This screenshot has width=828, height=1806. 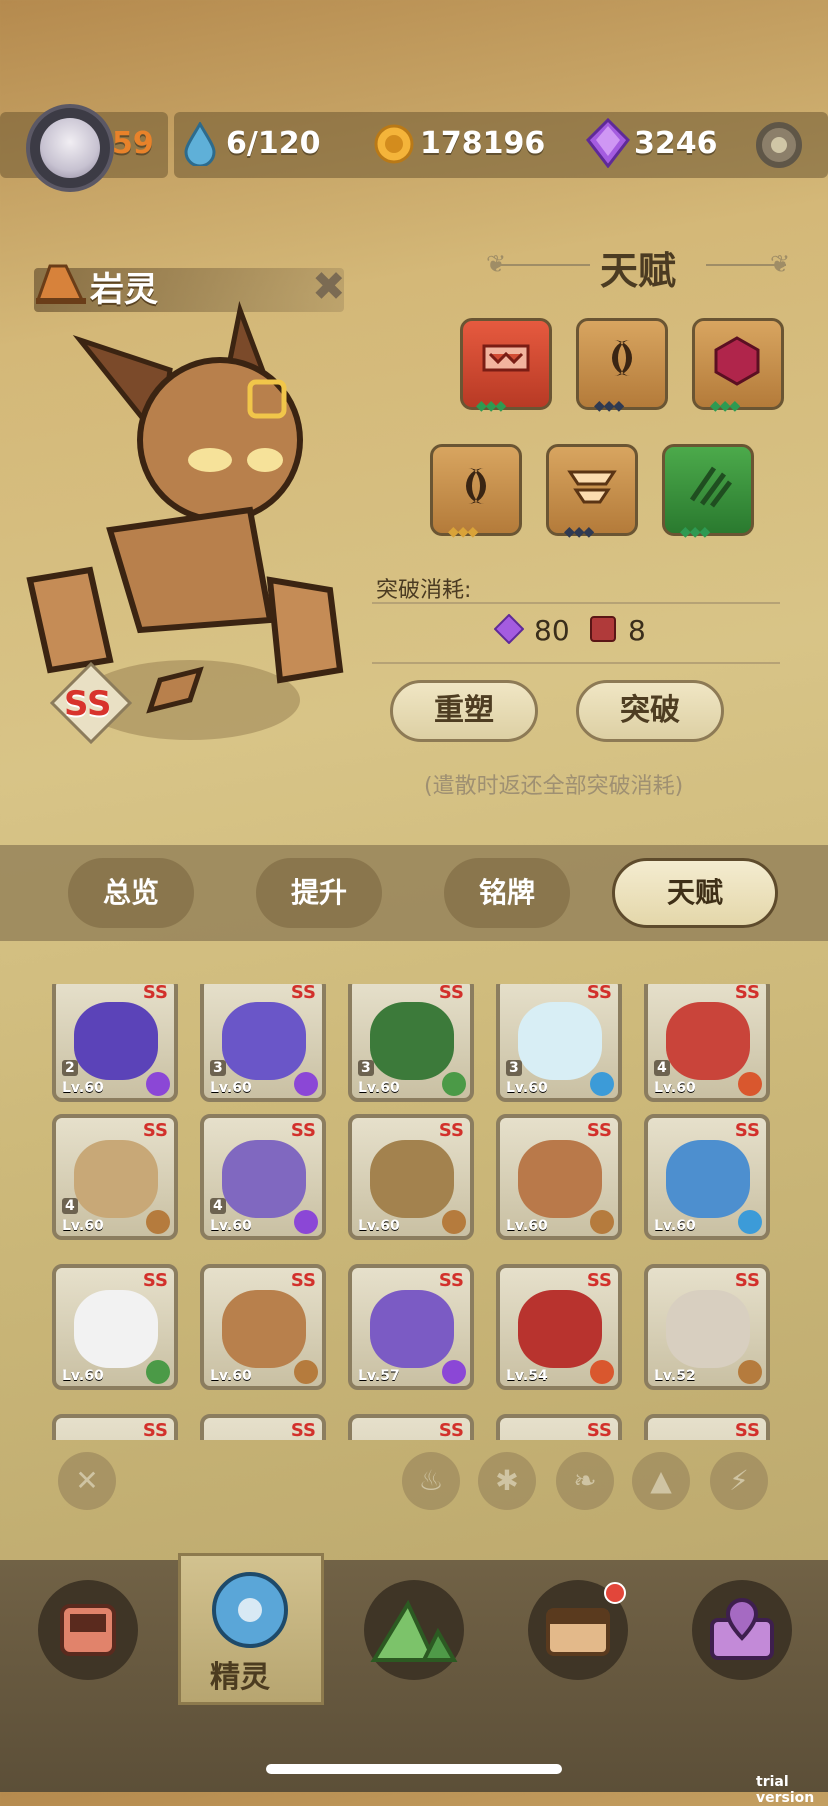 What do you see at coordinates (87, 1481) in the screenshot?
I see `clear-filter-close-icon: ✕` at bounding box center [87, 1481].